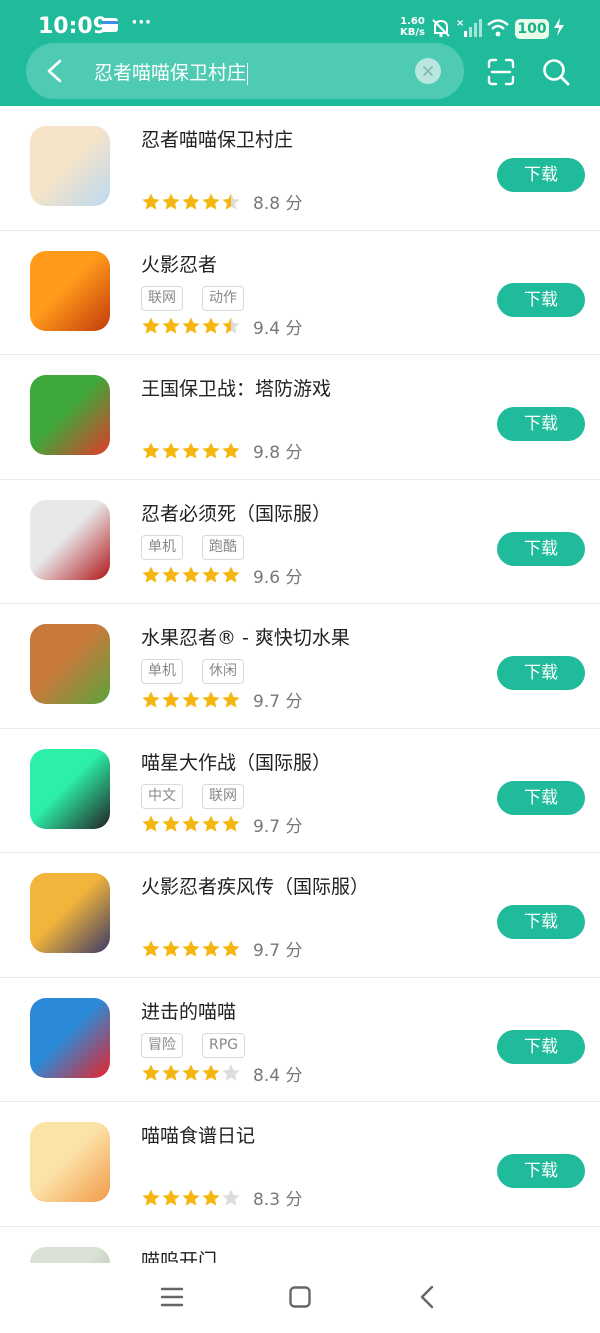 Image resolution: width=600 pixels, height=1333 pixels. What do you see at coordinates (198, 1134) in the screenshot?
I see `app-name: 喵喵食谱日记` at bounding box center [198, 1134].